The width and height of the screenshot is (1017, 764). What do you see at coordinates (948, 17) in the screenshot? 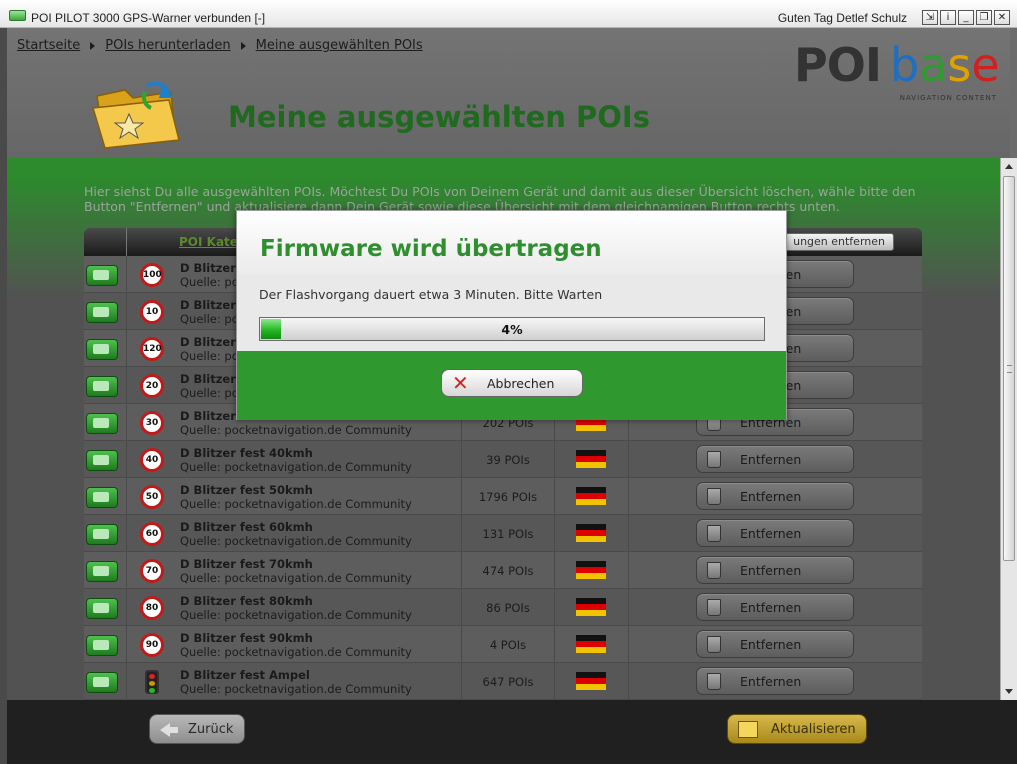
I see `info-button: i` at bounding box center [948, 17].